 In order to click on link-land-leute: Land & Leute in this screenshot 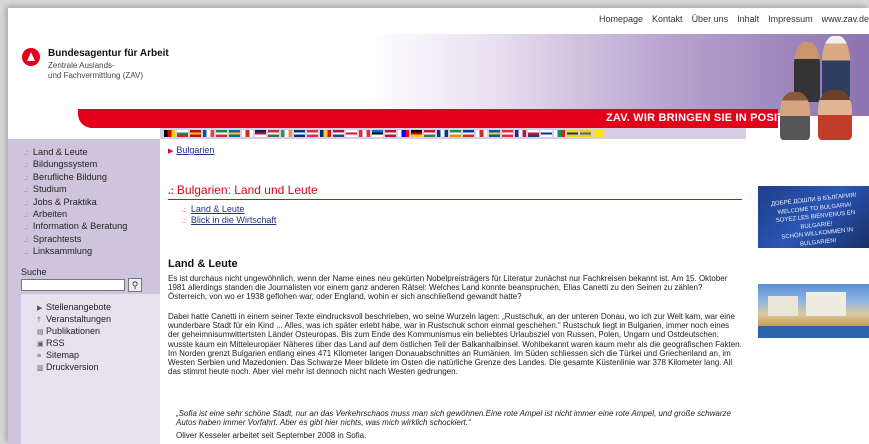, I will do `click(218, 209)`.